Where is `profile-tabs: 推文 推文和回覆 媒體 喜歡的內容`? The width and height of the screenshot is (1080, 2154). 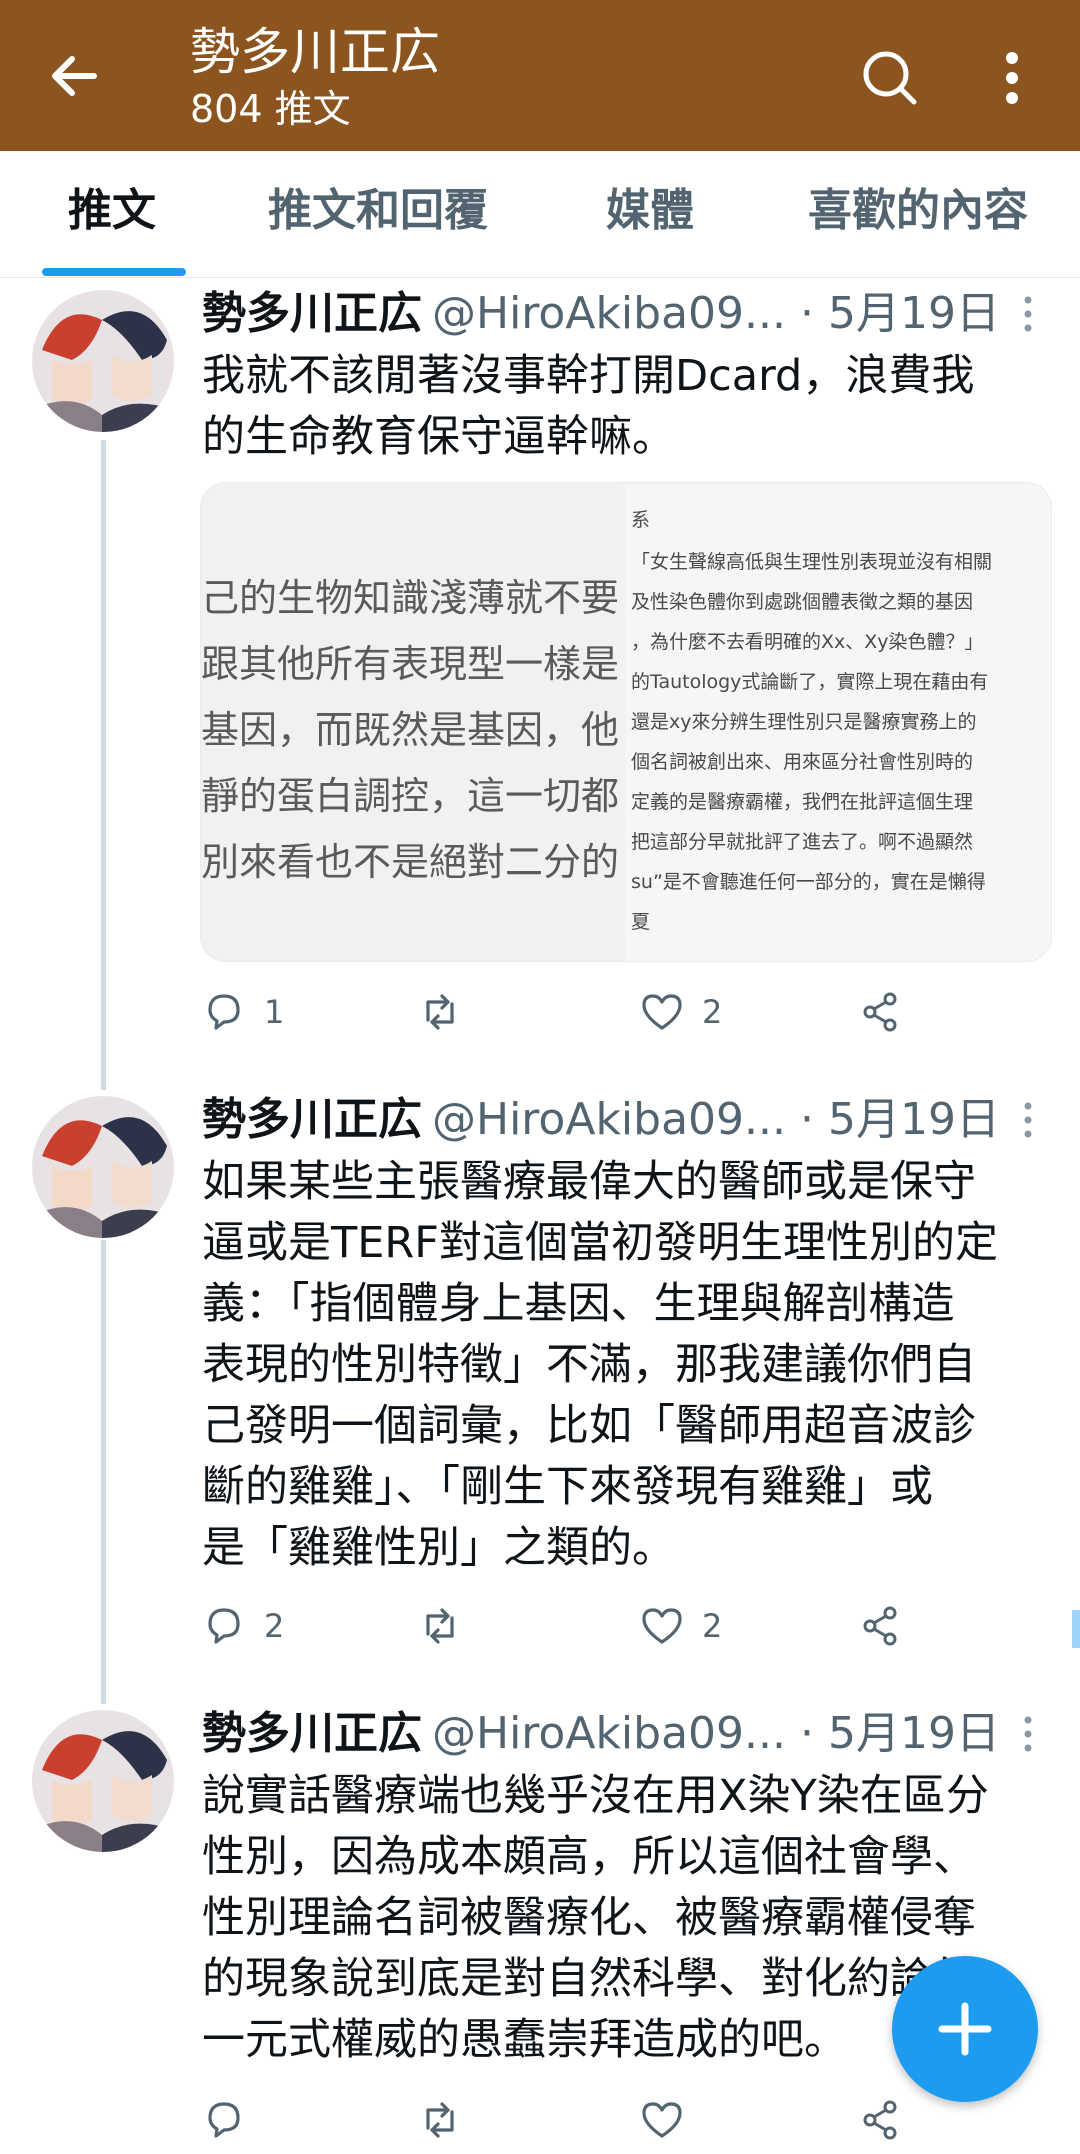 profile-tabs: 推文 推文和回覆 媒體 喜歡的內容 is located at coordinates (540, 214).